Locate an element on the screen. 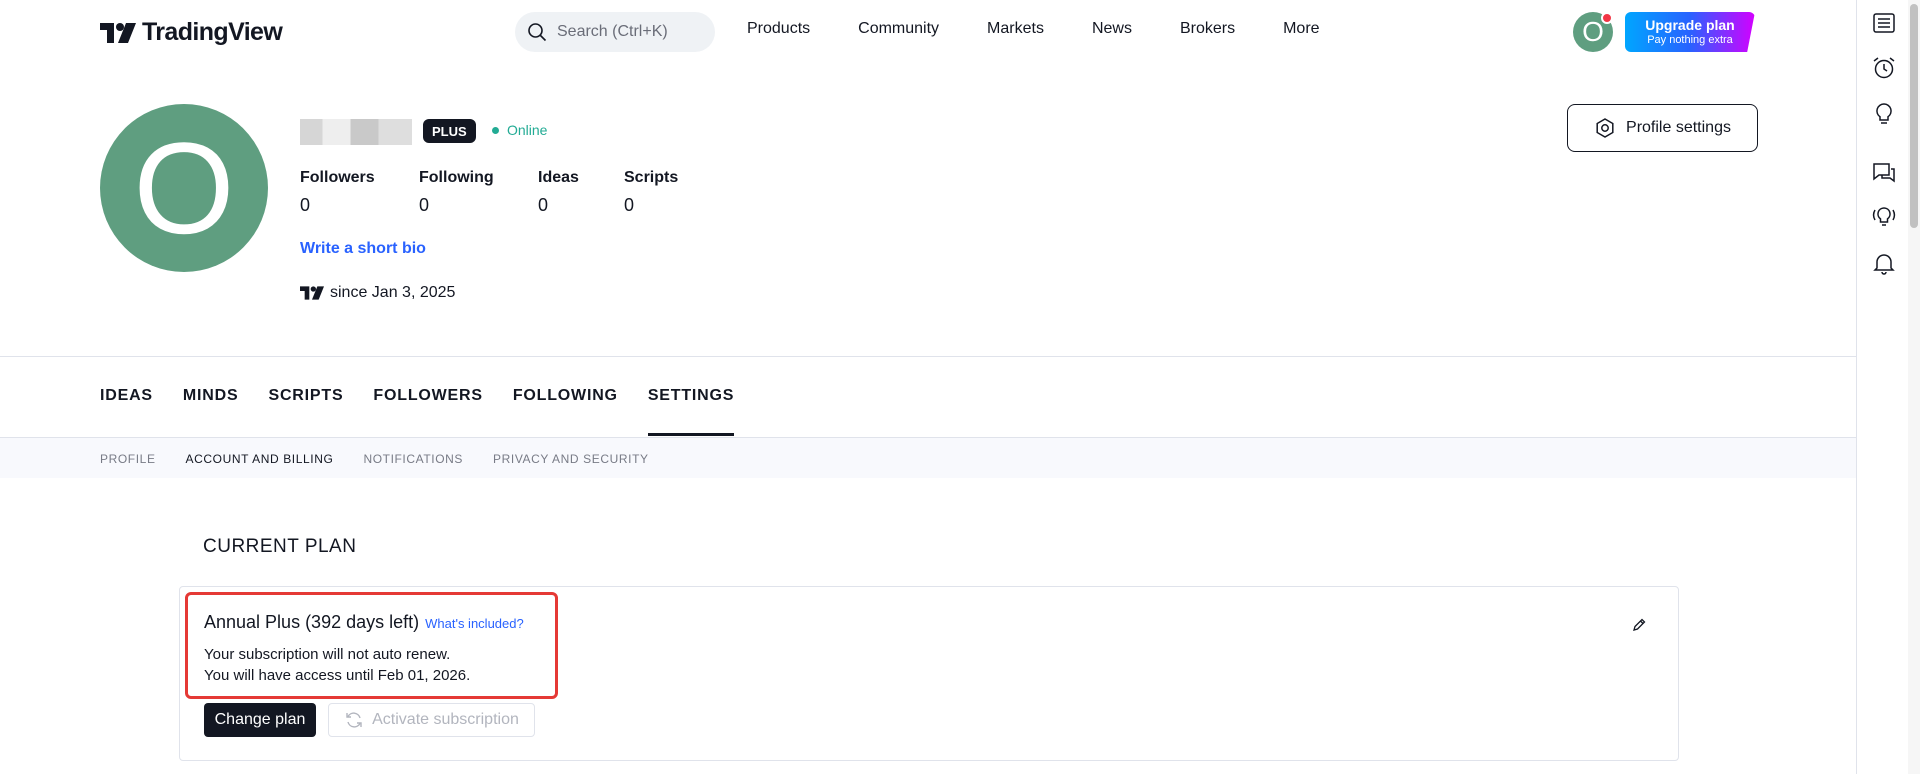 This screenshot has width=1920, height=774. notification-dot is located at coordinates (1607, 18).